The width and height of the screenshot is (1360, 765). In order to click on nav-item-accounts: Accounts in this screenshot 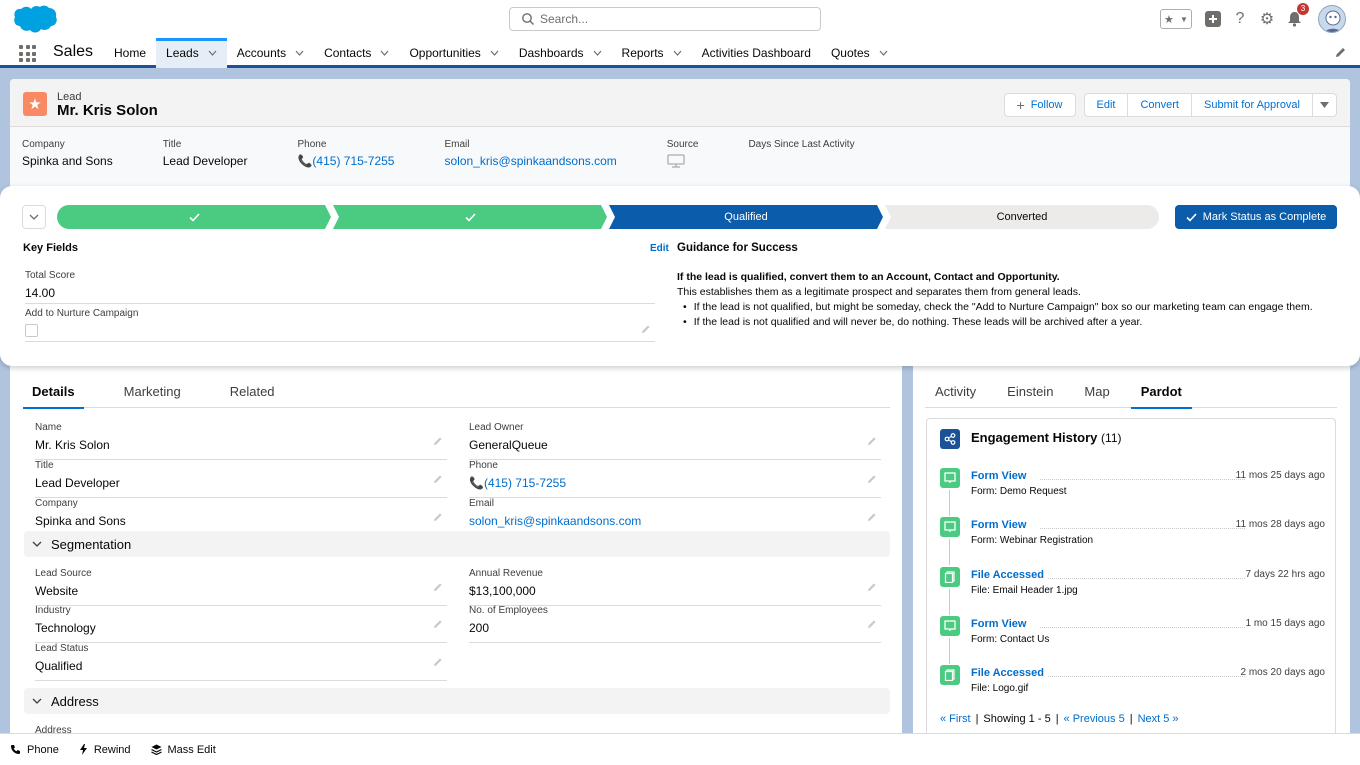, I will do `click(270, 53)`.